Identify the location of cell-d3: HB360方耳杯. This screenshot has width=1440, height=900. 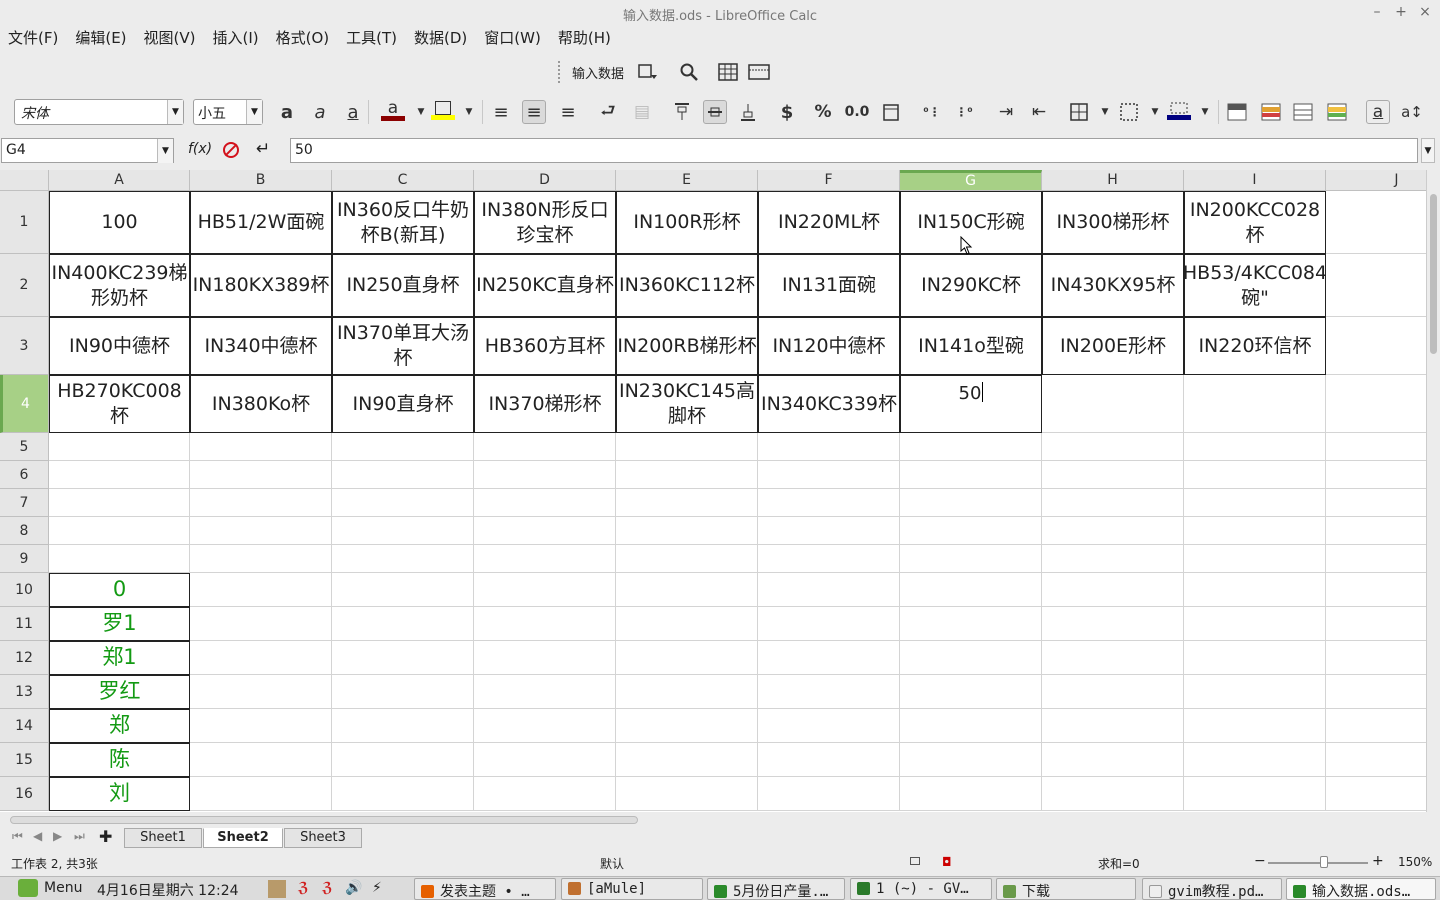
(545, 346).